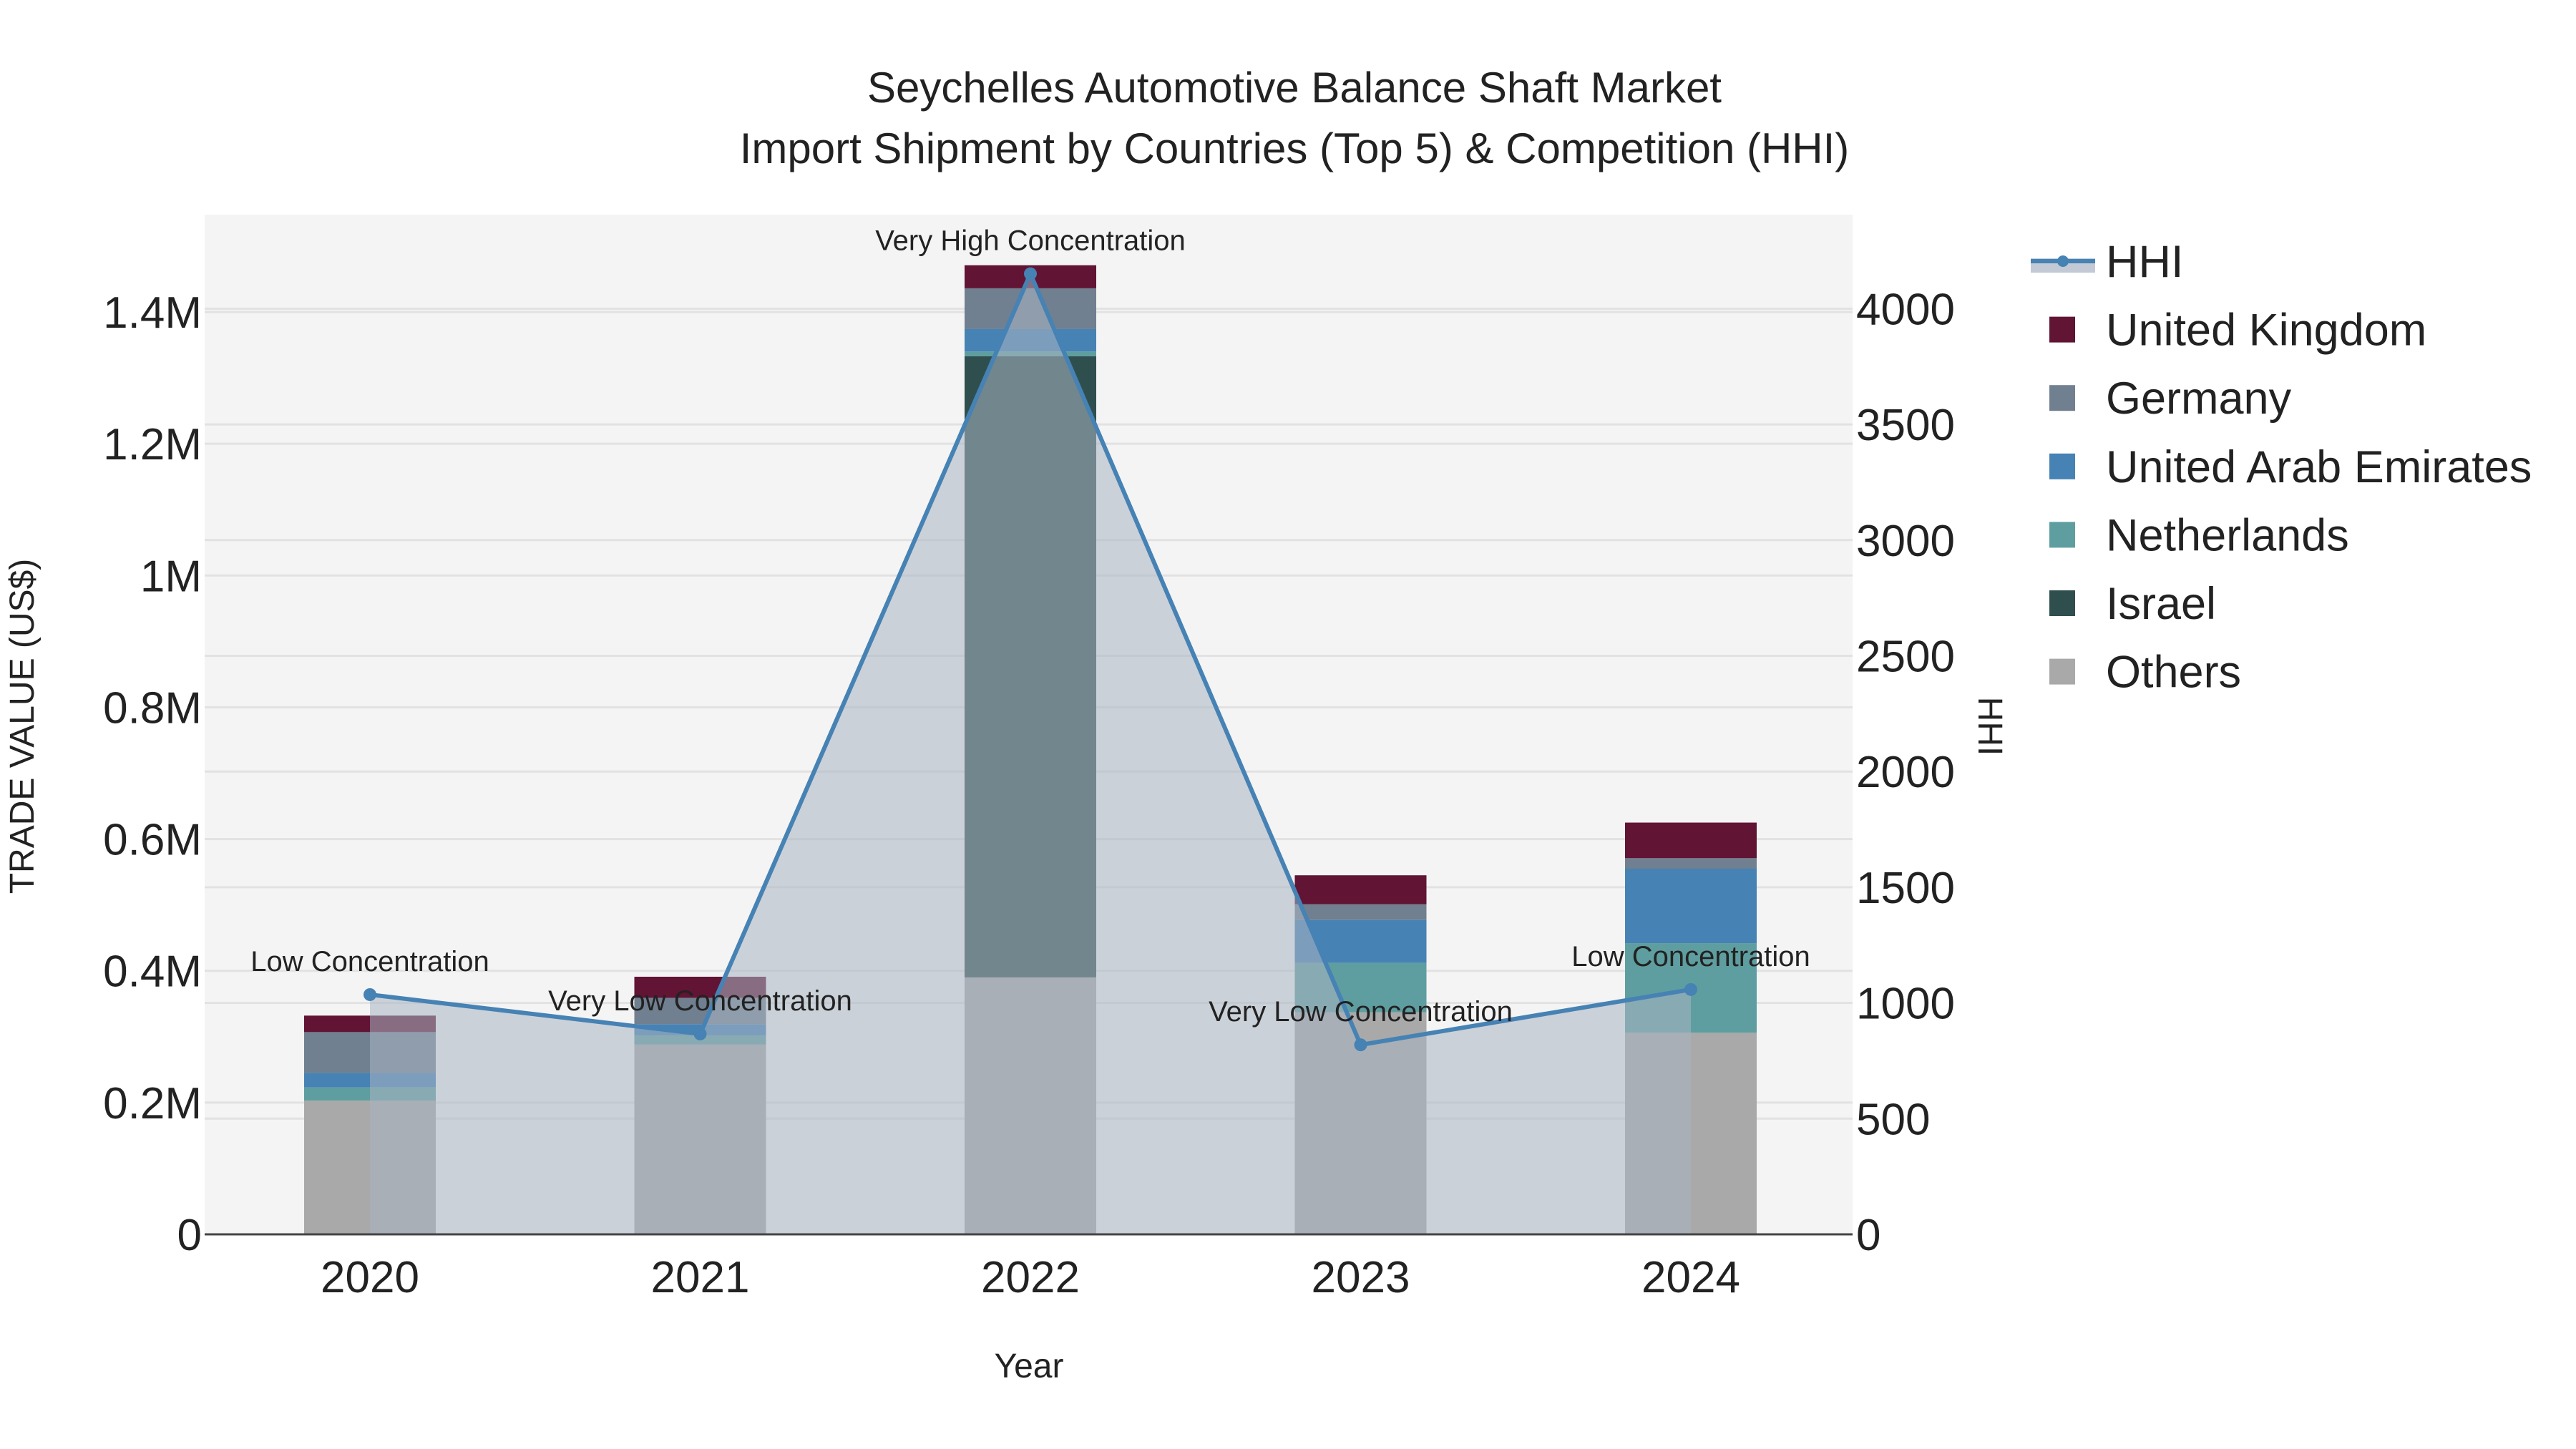 The height and width of the screenshot is (1449, 2576). Describe the element at coordinates (2199, 399) in the screenshot. I see `legend-label: Germany` at that location.